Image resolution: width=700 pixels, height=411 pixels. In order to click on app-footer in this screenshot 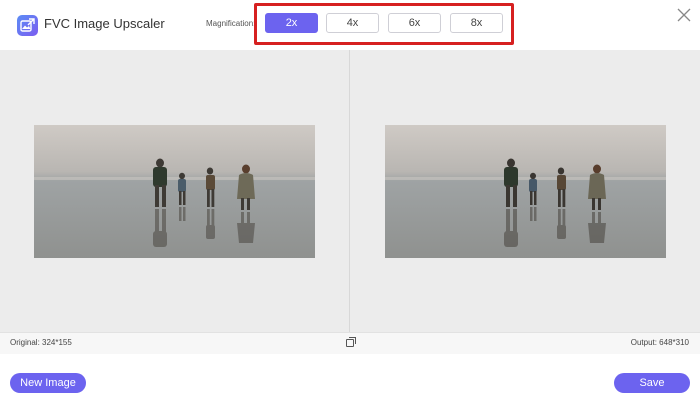, I will do `click(350, 382)`.